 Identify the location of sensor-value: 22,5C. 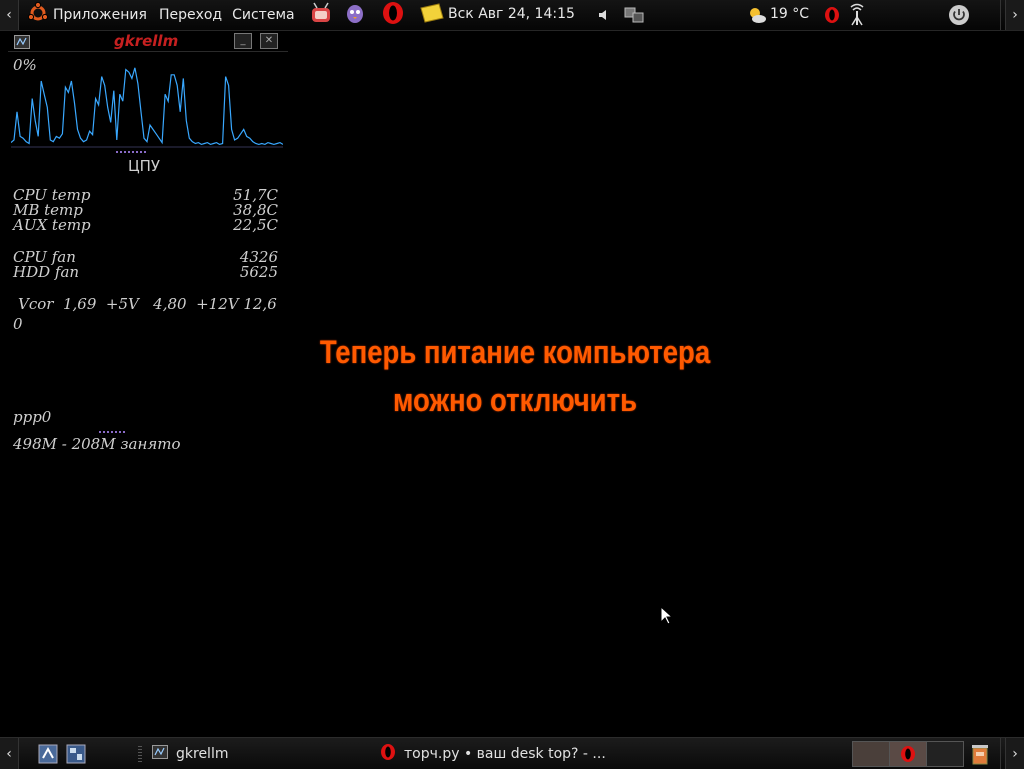
(255, 225).